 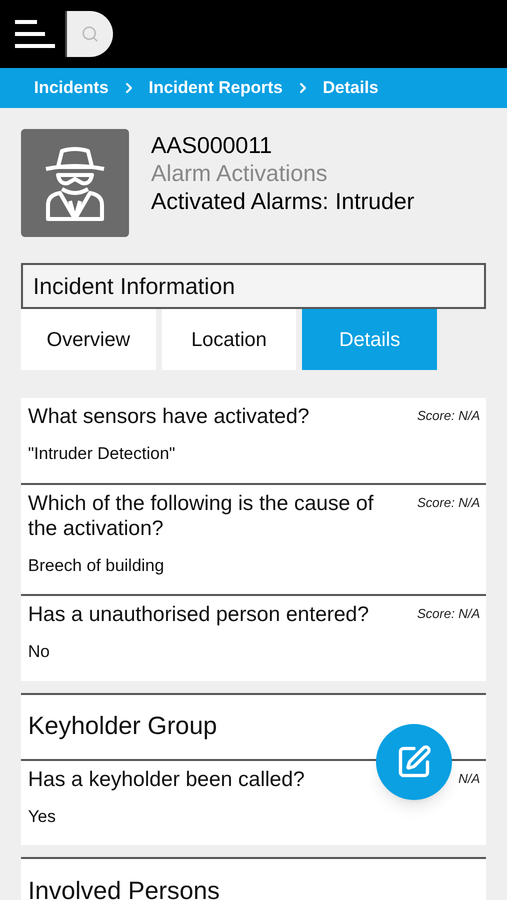 What do you see at coordinates (123, 726) in the screenshot?
I see `group-title: Keyholder Group` at bounding box center [123, 726].